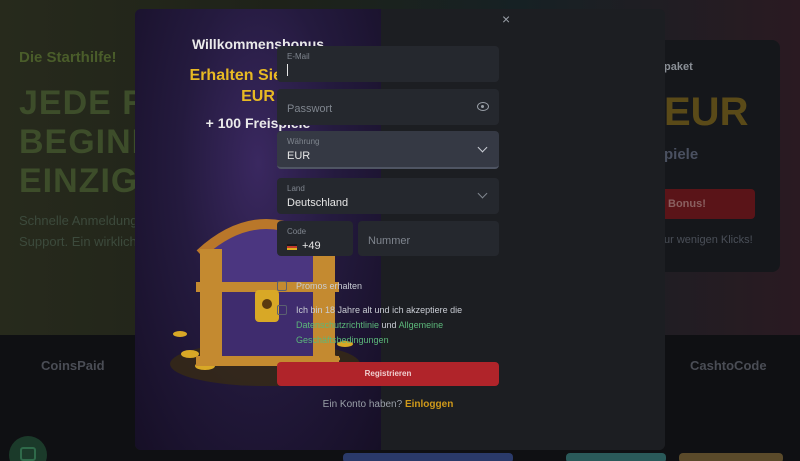  Describe the element at coordinates (678, 67) in the screenshot. I see `bonus-card-label: paket` at that location.